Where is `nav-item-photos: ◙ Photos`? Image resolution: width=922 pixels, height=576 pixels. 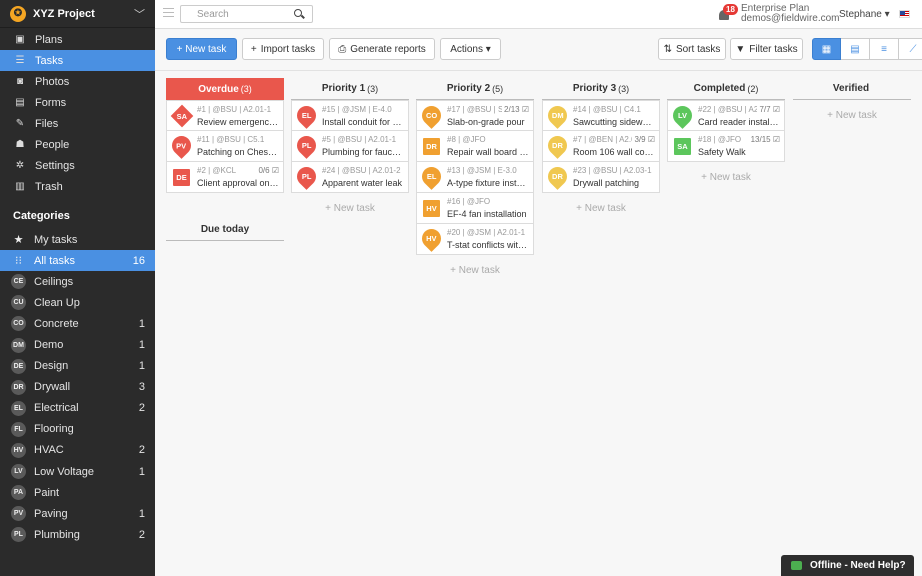 nav-item-photos: ◙ Photos is located at coordinates (77, 81).